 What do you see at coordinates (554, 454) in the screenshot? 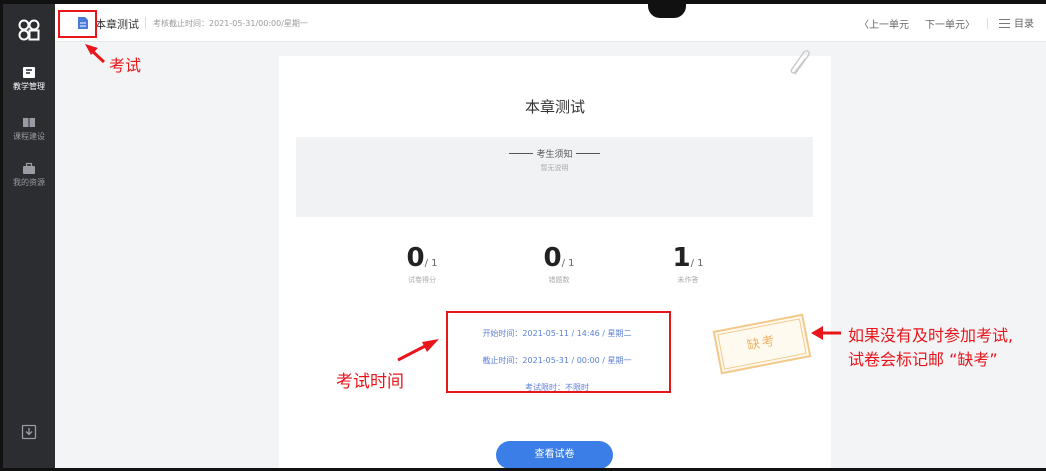
I see `view-paper-button: 查看试卷` at bounding box center [554, 454].